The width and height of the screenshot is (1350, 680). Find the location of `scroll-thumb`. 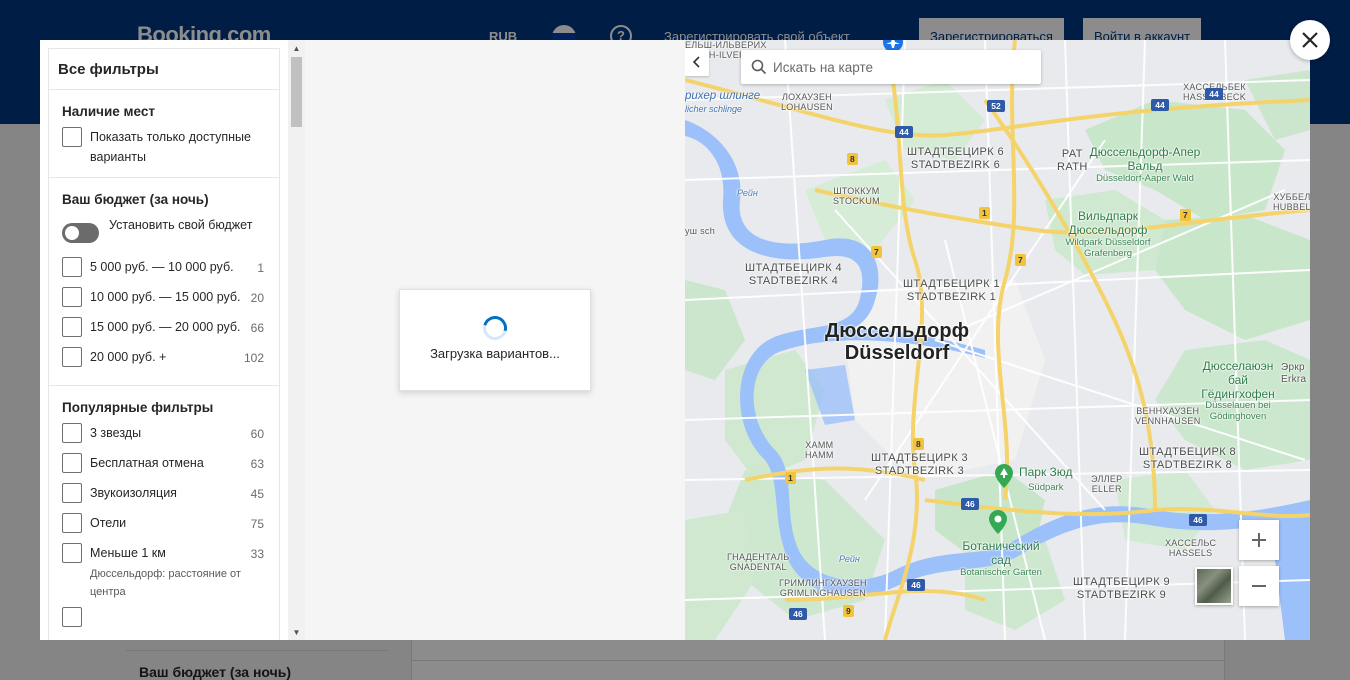

scroll-thumb is located at coordinates (296, 92).